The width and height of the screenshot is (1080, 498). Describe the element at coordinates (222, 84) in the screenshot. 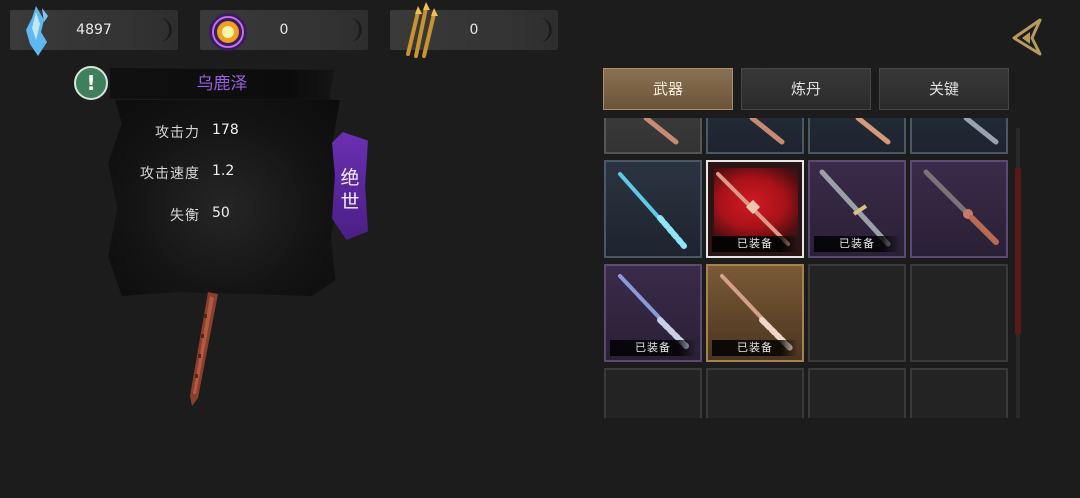

I see `weapon-name: 乌鹿泽` at that location.